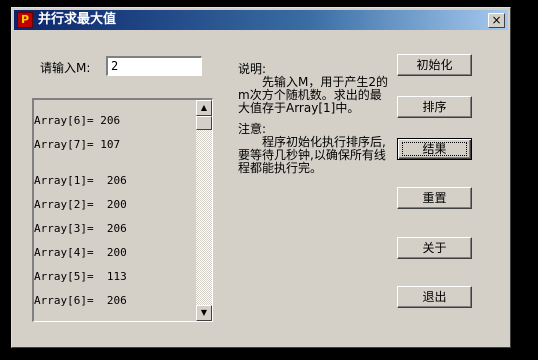  Describe the element at coordinates (154, 66) in the screenshot. I see `m-input: 2` at that location.